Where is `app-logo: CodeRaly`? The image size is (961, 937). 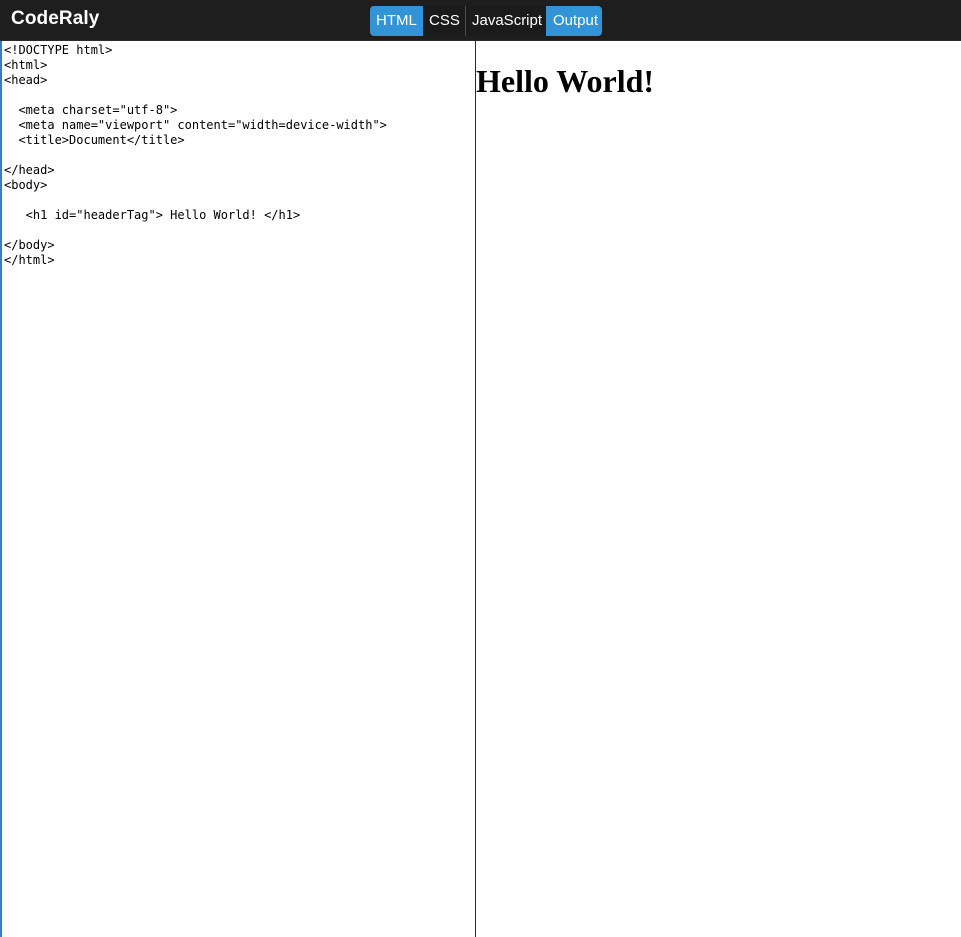 app-logo: CodeRaly is located at coordinates (55, 18).